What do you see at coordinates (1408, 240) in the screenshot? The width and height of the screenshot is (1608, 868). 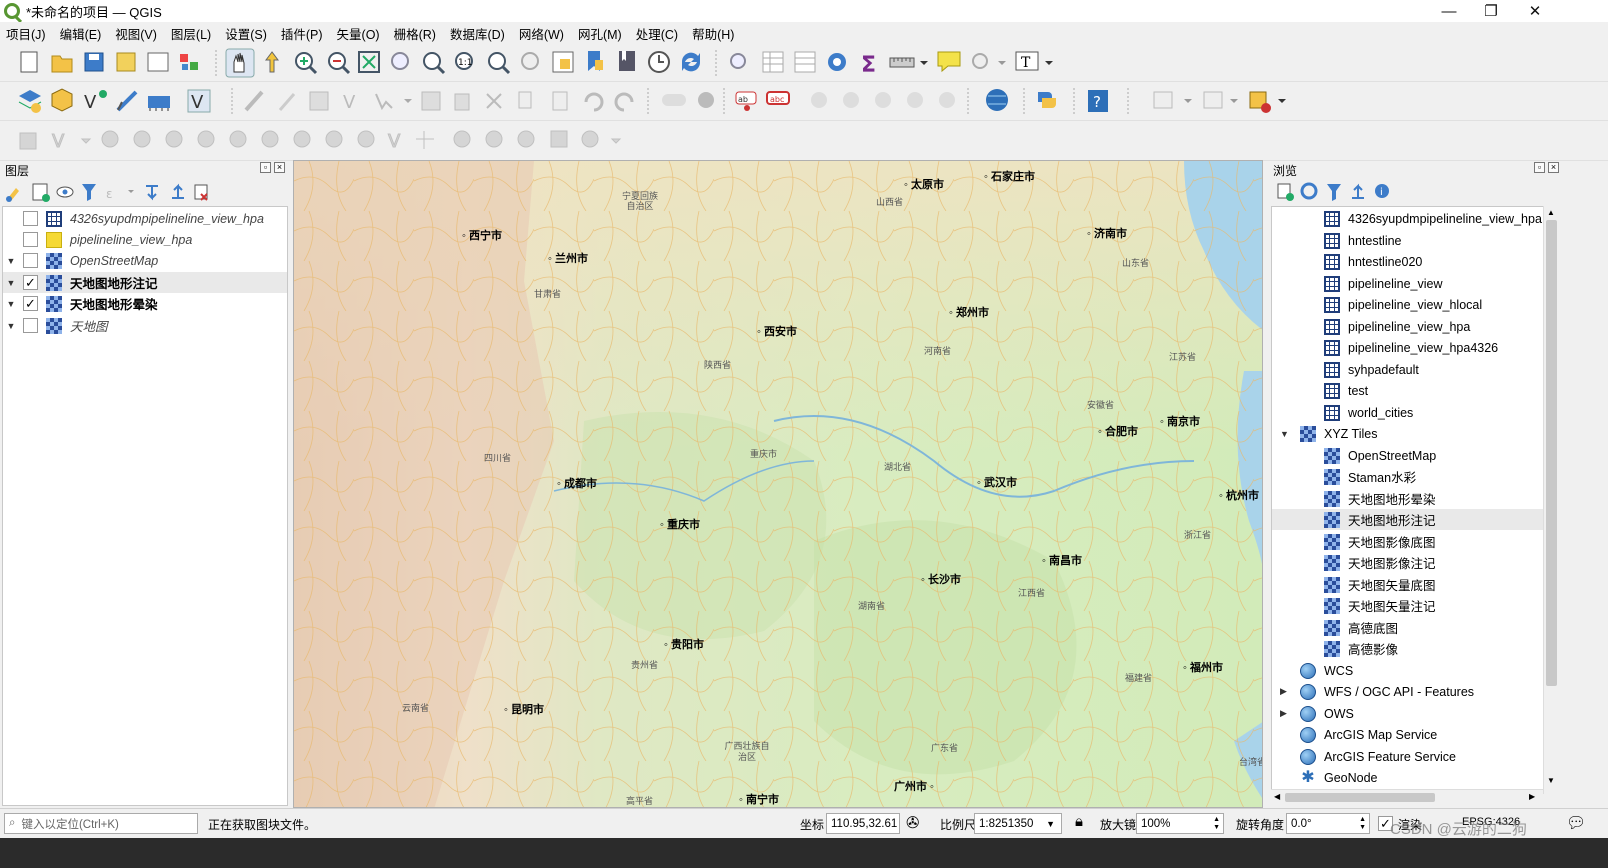 I see `browser-item: hntestline` at bounding box center [1408, 240].